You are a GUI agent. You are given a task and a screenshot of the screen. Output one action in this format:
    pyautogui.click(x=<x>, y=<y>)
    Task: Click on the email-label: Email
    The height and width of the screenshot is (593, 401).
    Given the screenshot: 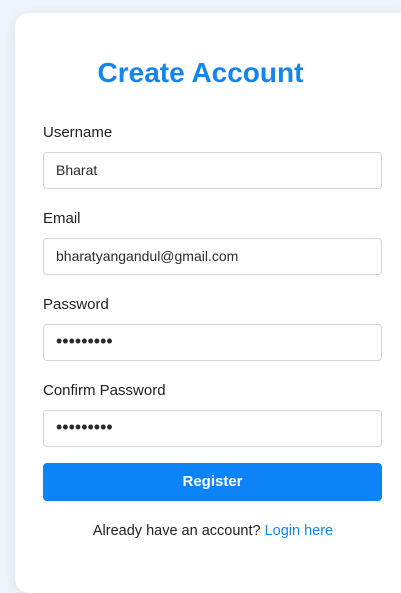 What is the action you would take?
    pyautogui.click(x=62, y=218)
    